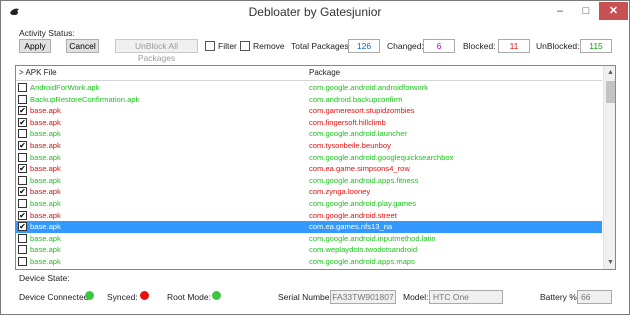  What do you see at coordinates (309, 181) in the screenshot?
I see `table-row: base.apk com.google.android.apps.fitness` at bounding box center [309, 181].